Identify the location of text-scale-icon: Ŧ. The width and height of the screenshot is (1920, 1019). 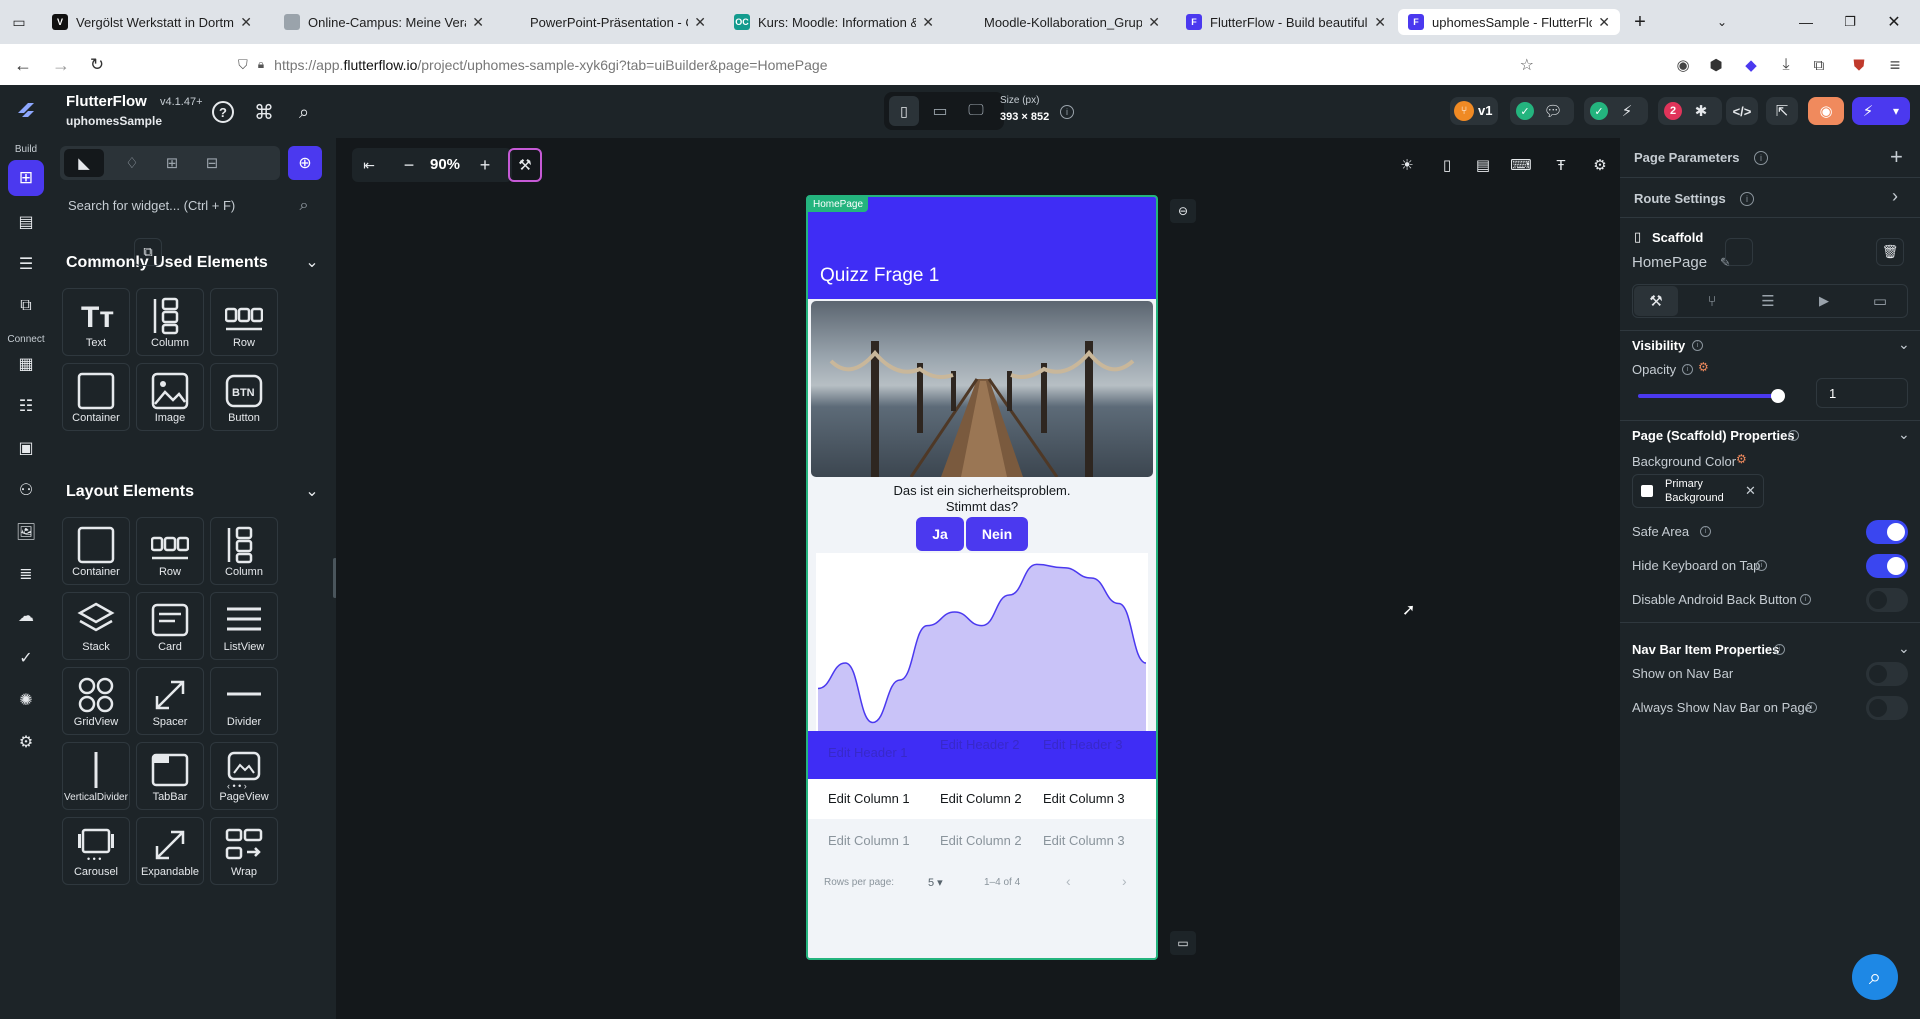
(1561, 165).